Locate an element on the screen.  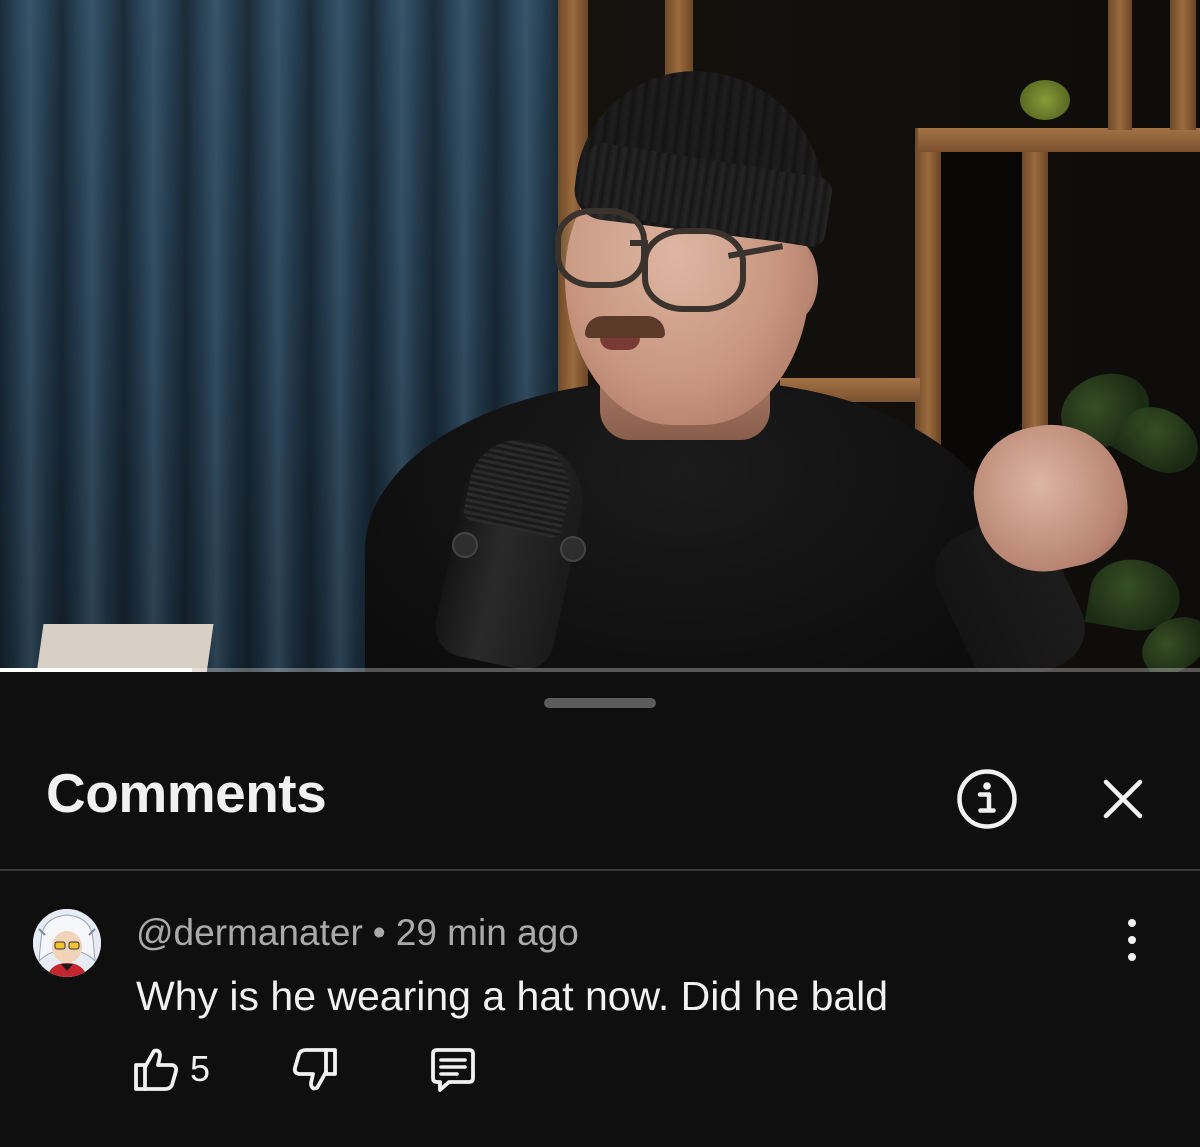
avatar is located at coordinates (67, 943).